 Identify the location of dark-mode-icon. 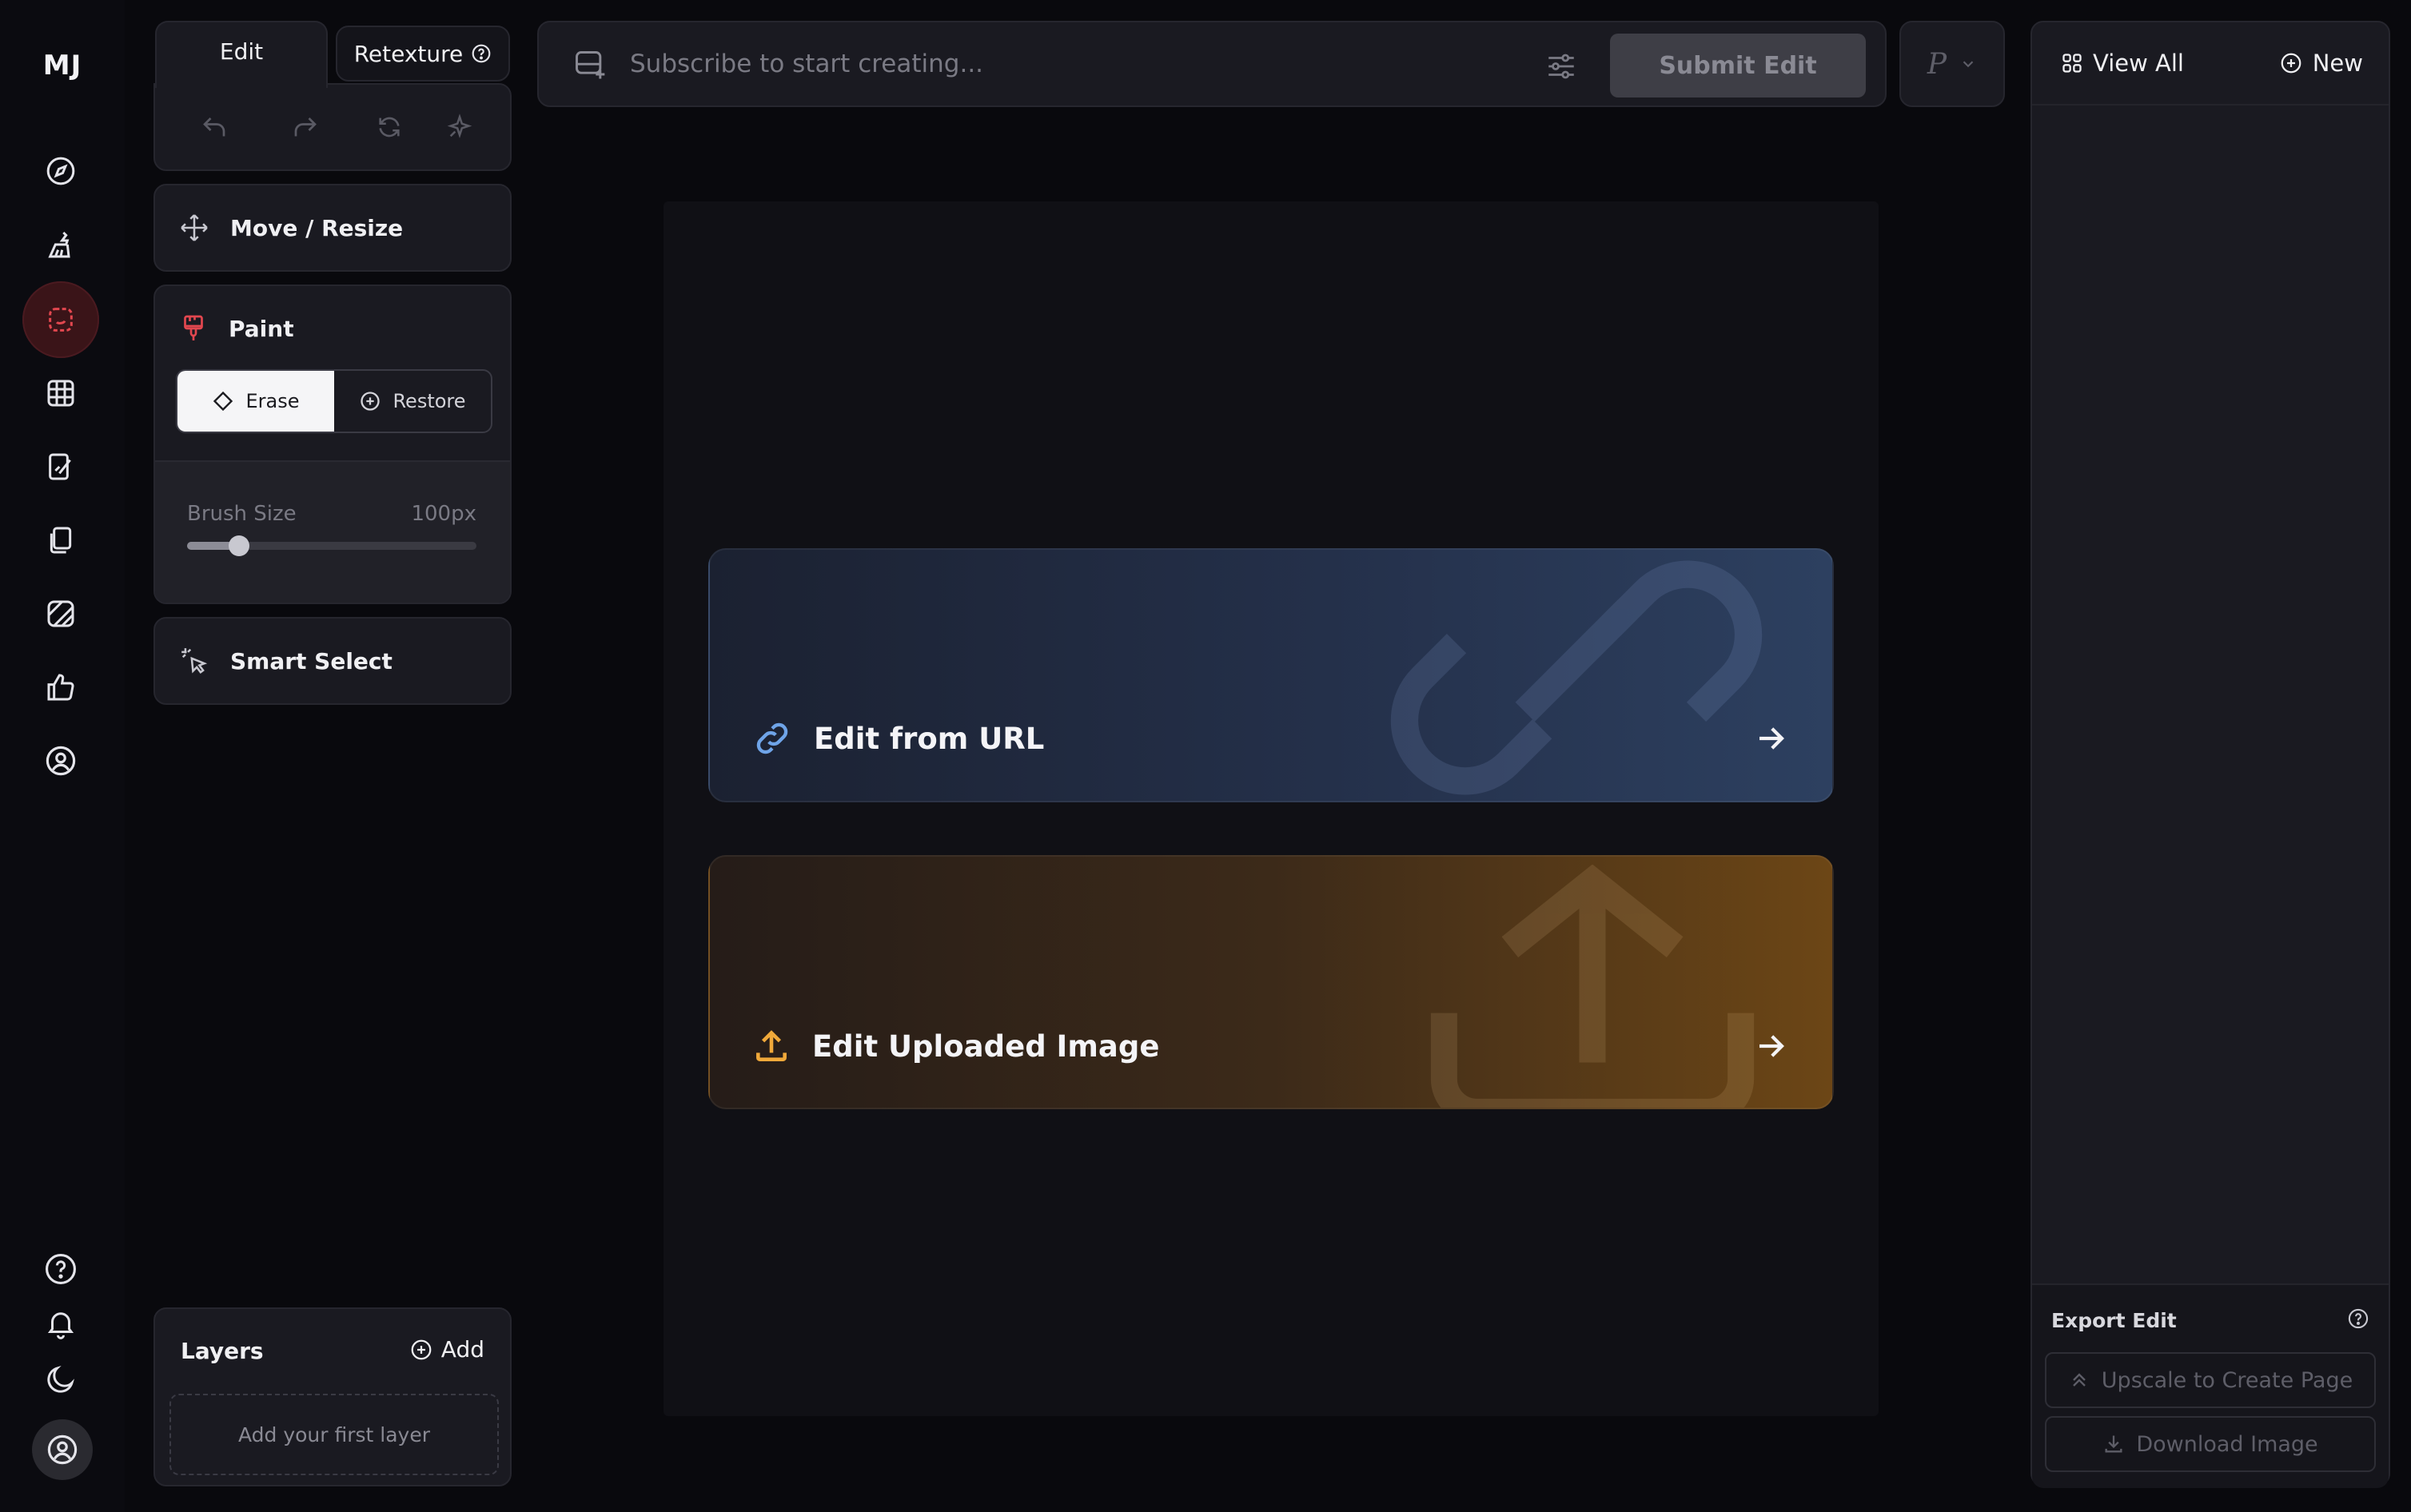
(61, 1379).